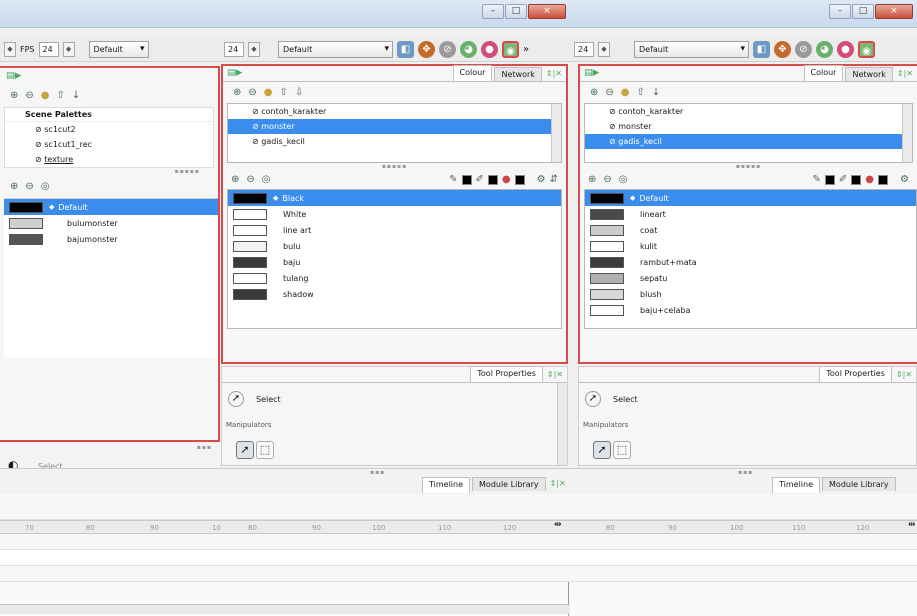  Describe the element at coordinates (869, 179) in the screenshot. I see `paint-icon: ●` at that location.